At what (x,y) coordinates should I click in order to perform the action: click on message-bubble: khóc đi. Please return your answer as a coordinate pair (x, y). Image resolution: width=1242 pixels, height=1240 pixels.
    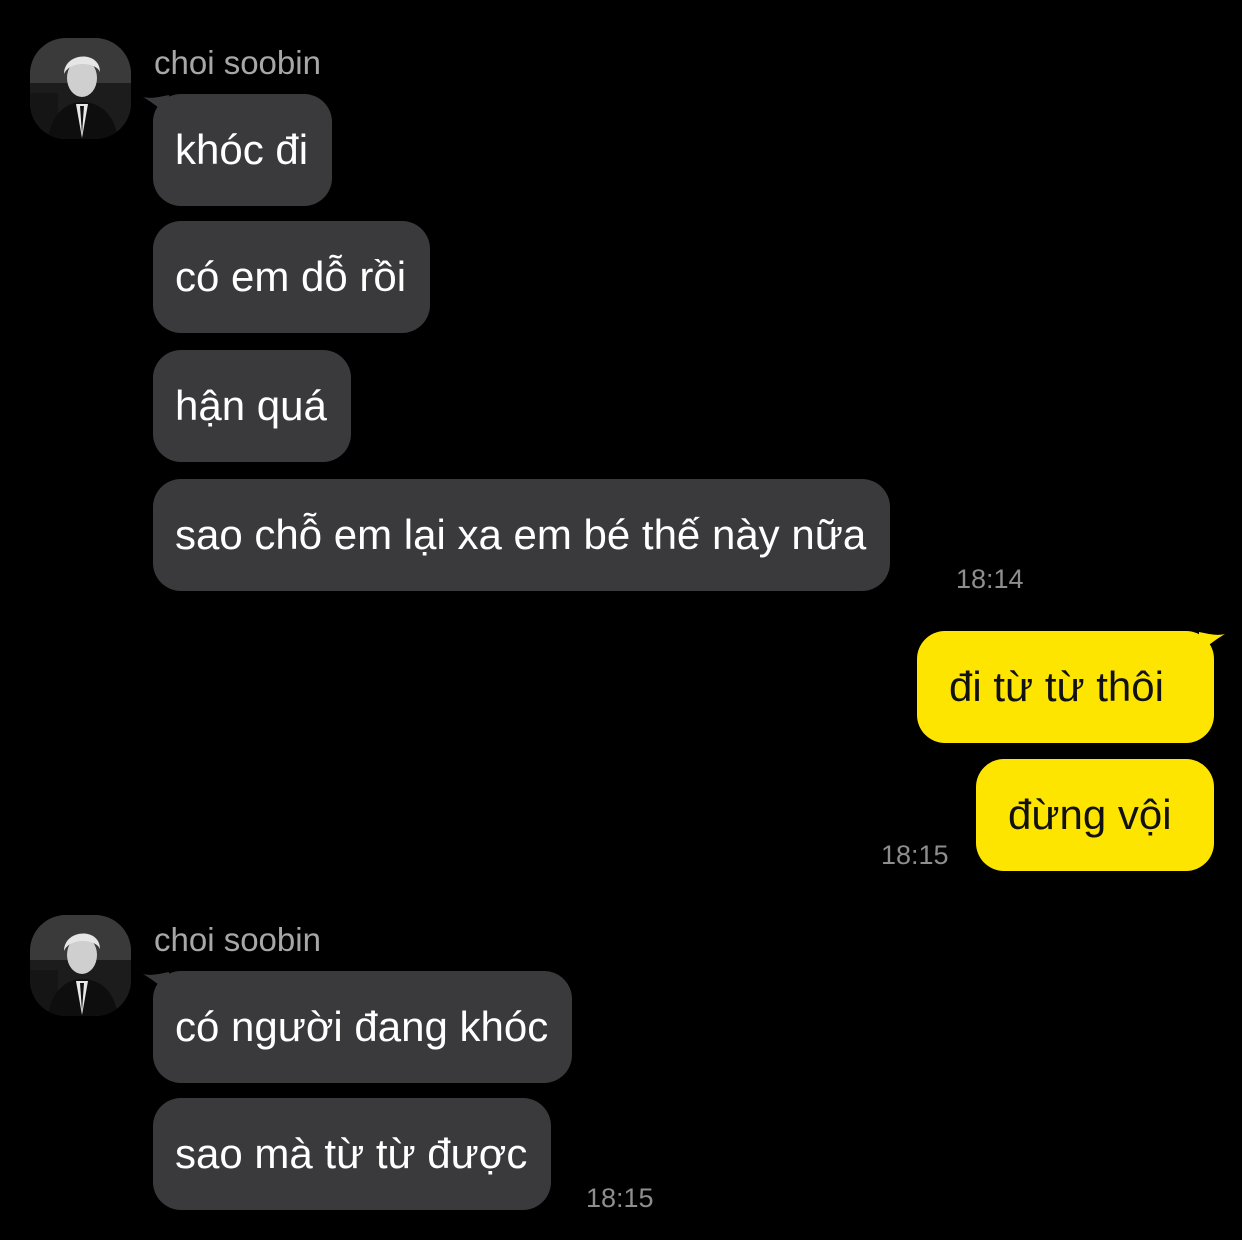
    Looking at the image, I should click on (243, 150).